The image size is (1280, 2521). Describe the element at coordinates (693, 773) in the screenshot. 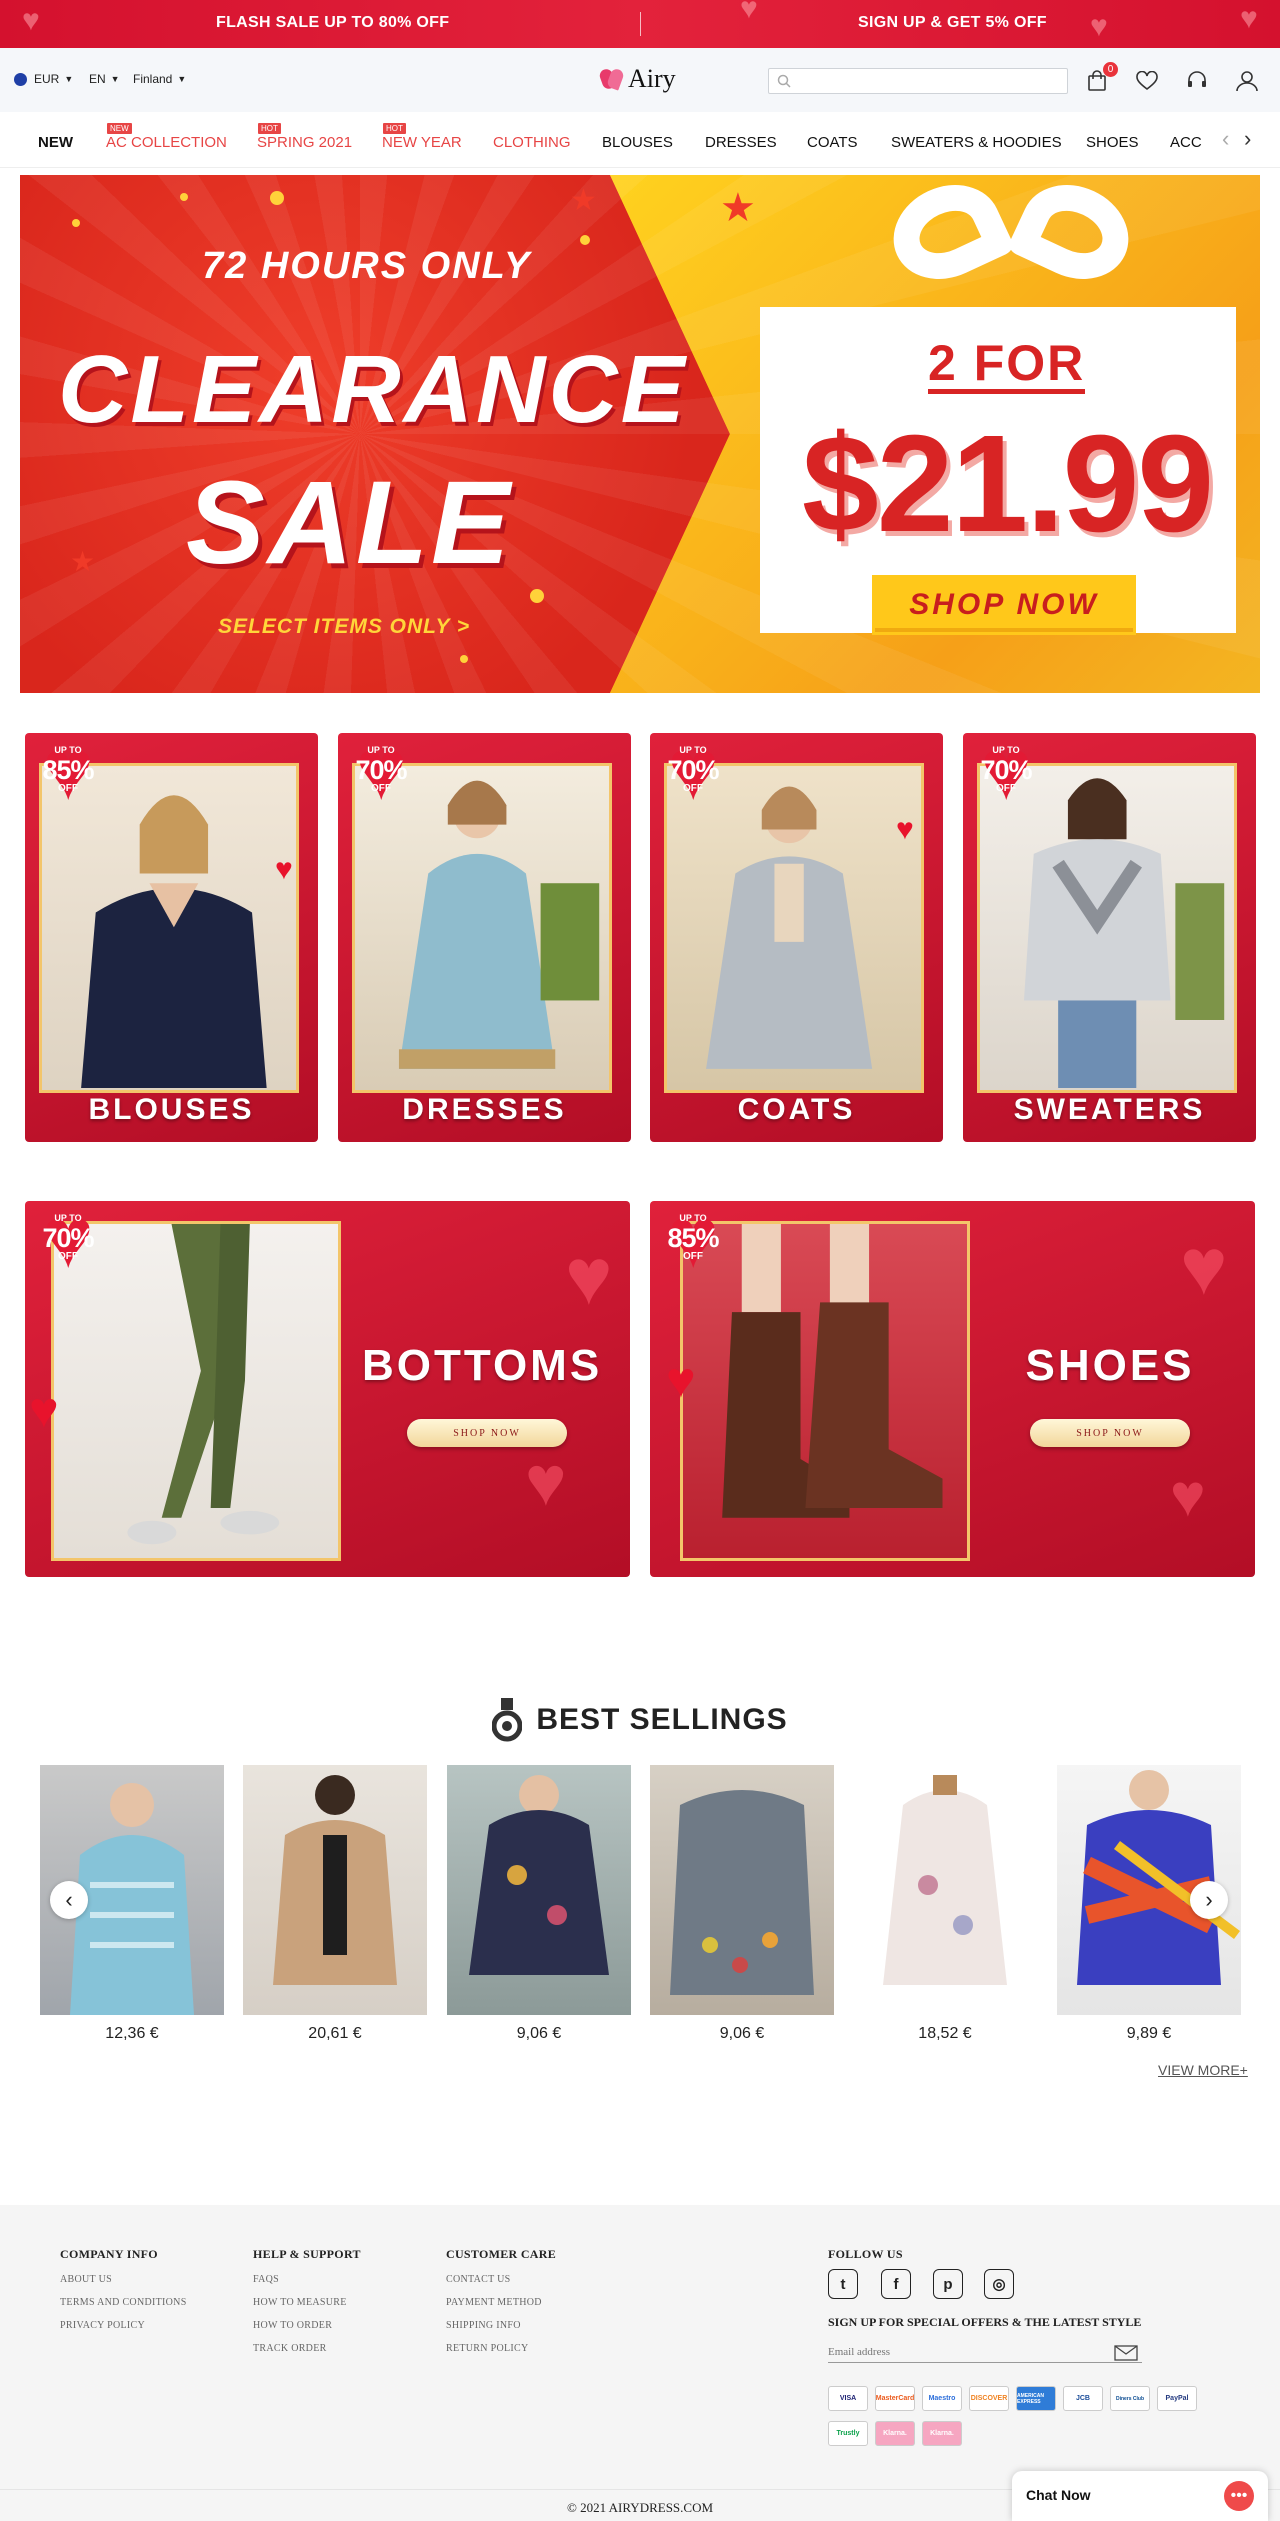

I see `discount-badge: ♥ UP TO 70% OFF` at that location.